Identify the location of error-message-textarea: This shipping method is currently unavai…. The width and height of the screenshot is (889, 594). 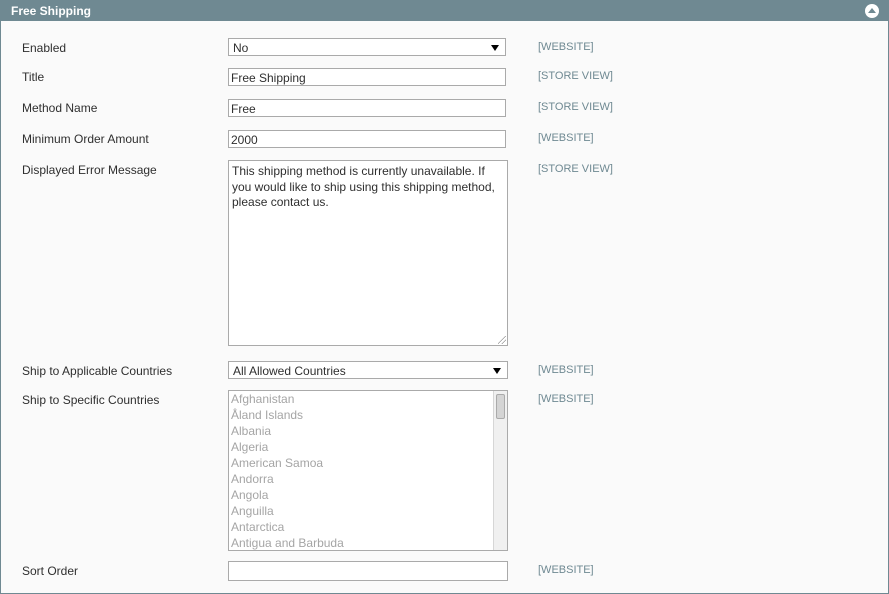
(368, 253).